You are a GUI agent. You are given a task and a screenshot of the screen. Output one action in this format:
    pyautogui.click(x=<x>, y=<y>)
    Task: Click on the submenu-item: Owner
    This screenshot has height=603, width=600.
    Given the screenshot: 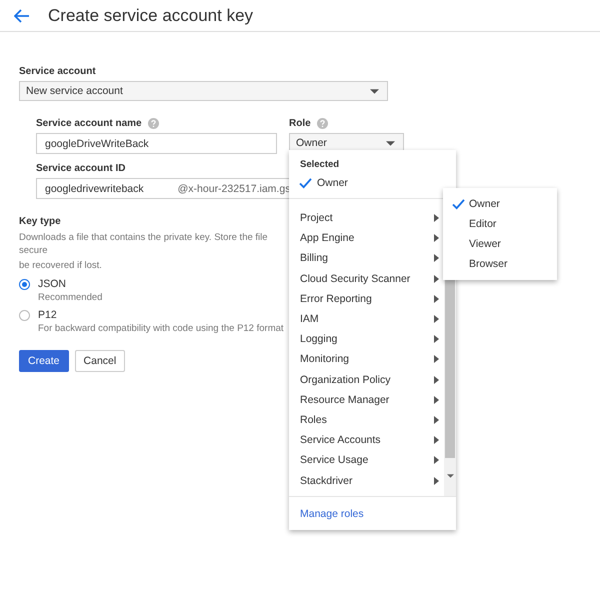 What is the action you would take?
    pyautogui.click(x=484, y=204)
    